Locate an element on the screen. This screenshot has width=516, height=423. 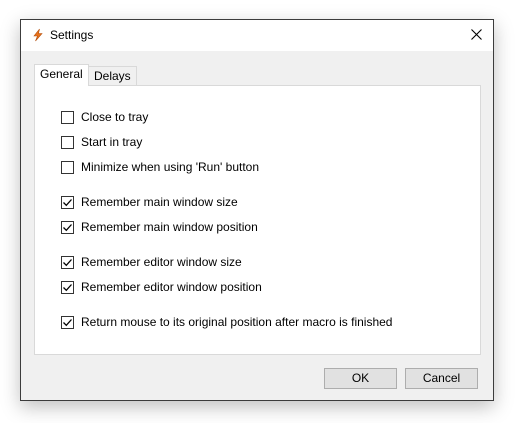
tab-general-label: General is located at coordinates (61, 74).